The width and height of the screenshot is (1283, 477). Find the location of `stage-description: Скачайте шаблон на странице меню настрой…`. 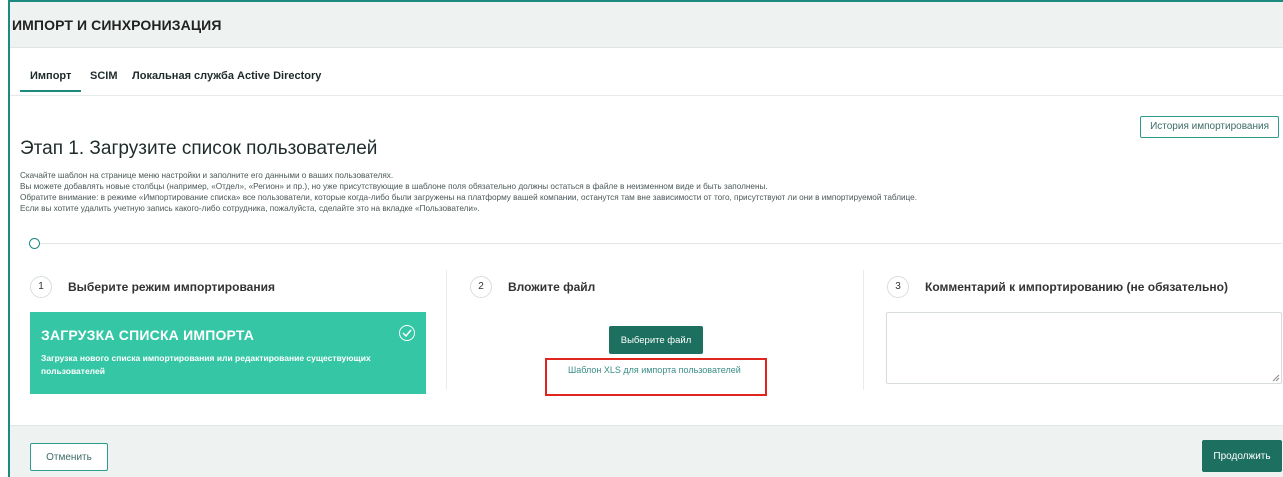

stage-description: Скачайте шаблон на странице меню настрой… is located at coordinates (468, 192).